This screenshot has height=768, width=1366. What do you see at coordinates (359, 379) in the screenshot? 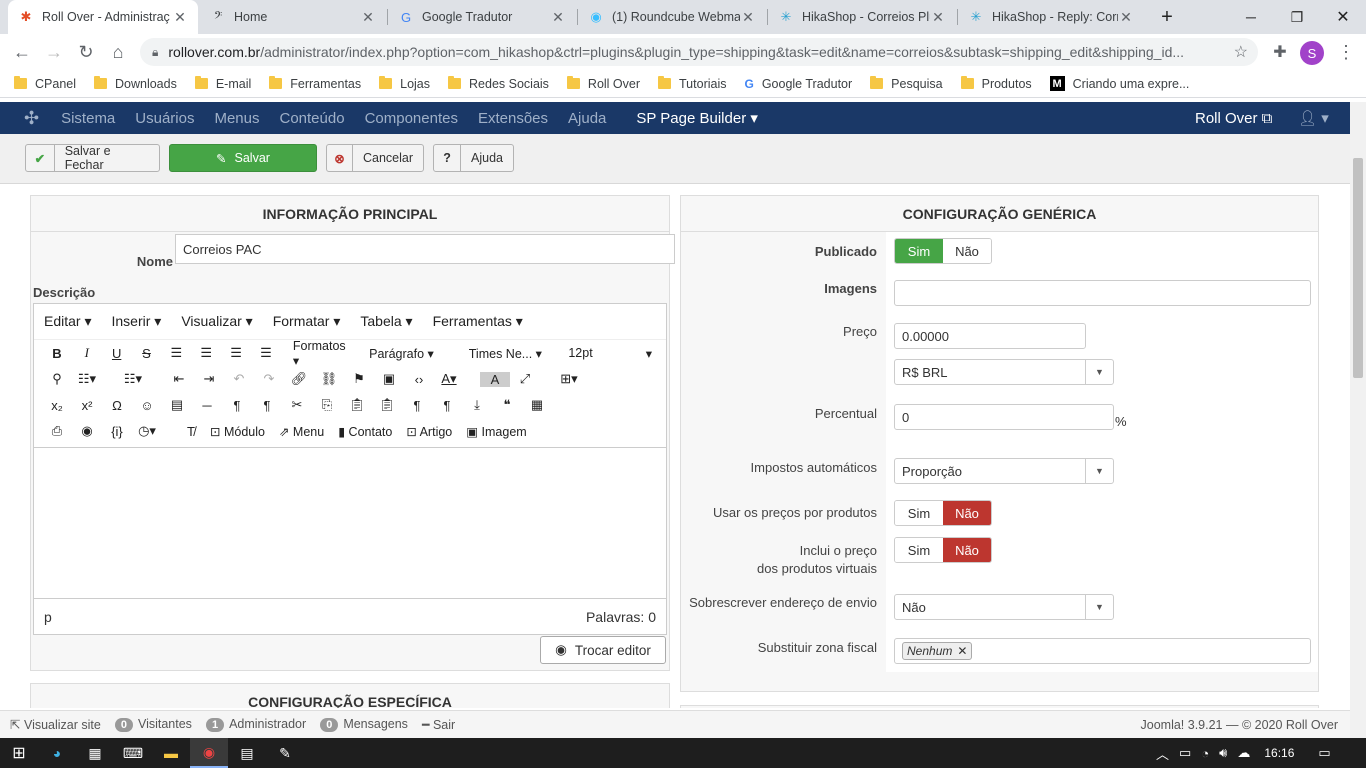
I see `bookmark-icon: ⚑` at bounding box center [359, 379].